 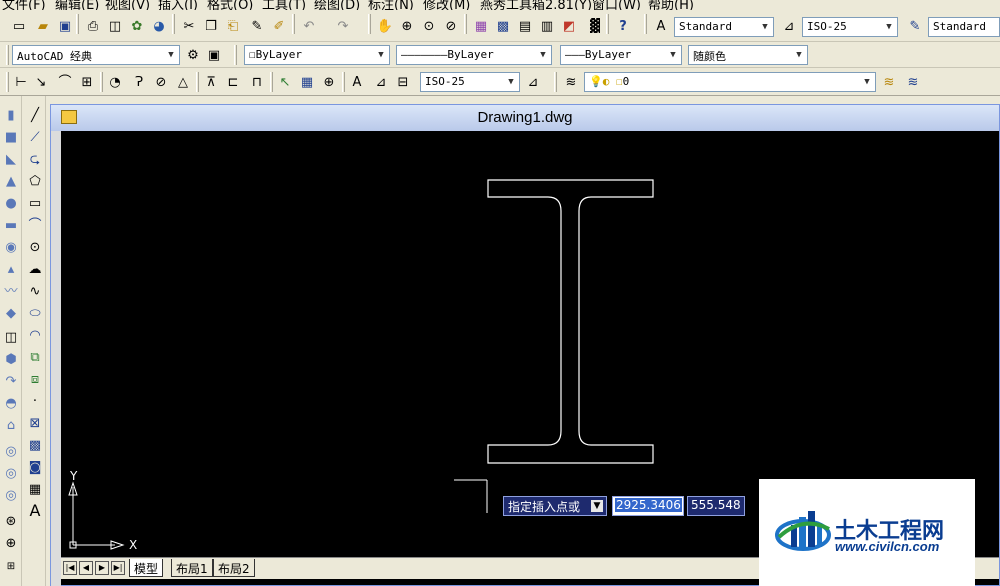 I want to click on workspace-settings-icon: ⚙, so click(x=193, y=55).